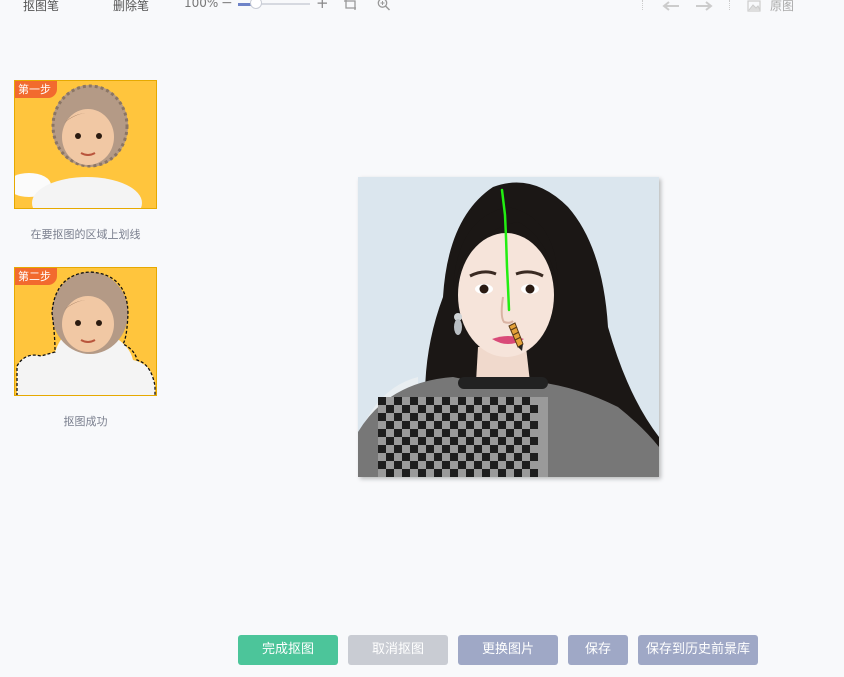 Image resolution: width=844 pixels, height=677 pixels. I want to click on zoom-in-button: +, so click(322, 6).